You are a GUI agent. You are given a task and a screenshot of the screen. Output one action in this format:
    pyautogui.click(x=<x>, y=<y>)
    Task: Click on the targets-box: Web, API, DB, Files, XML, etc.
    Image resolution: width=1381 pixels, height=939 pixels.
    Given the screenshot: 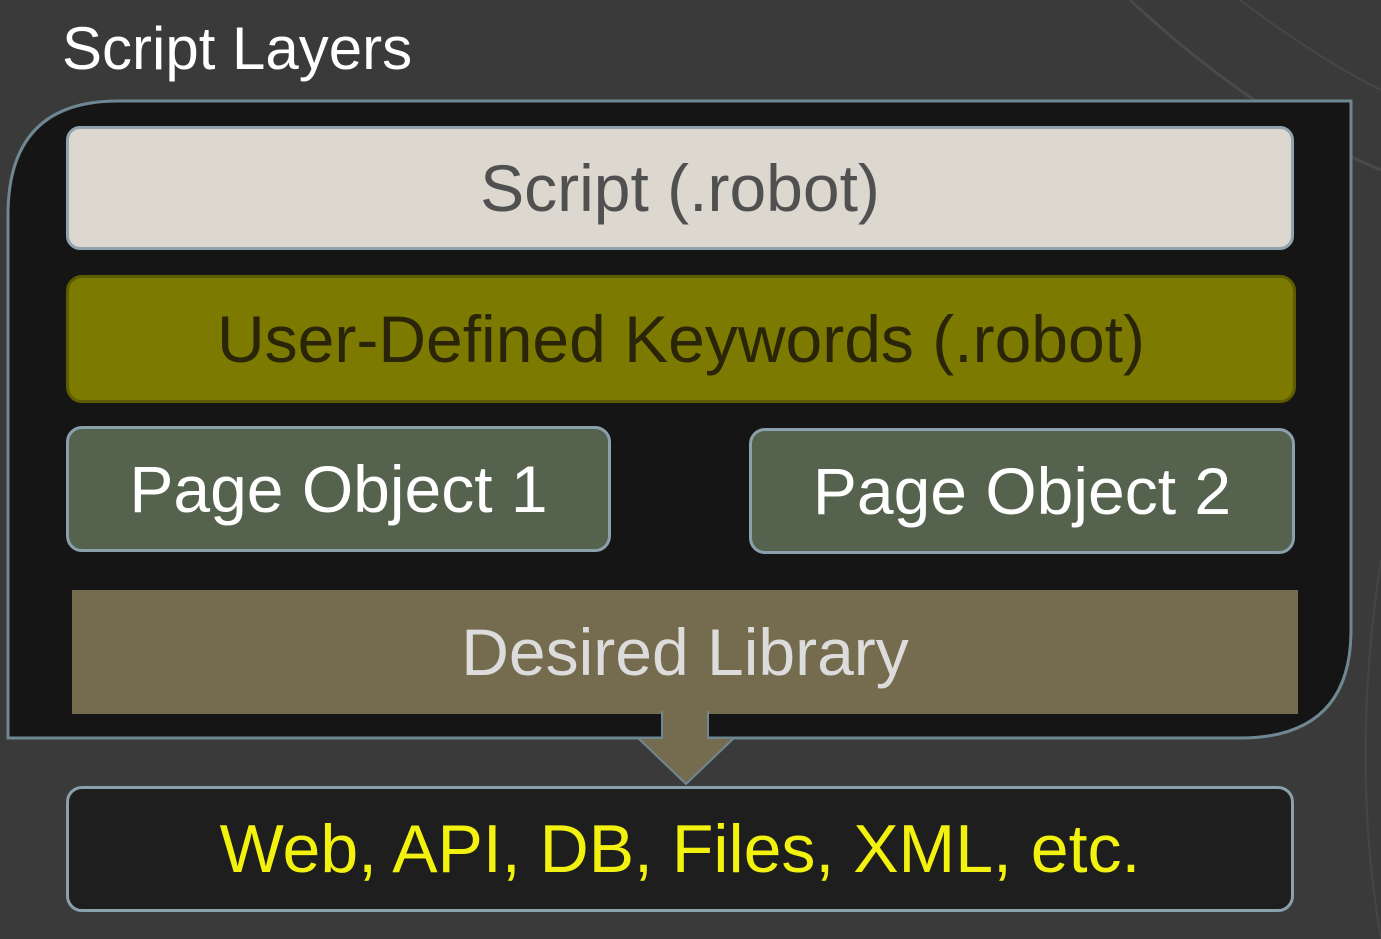 What is the action you would take?
    pyautogui.click(x=680, y=849)
    